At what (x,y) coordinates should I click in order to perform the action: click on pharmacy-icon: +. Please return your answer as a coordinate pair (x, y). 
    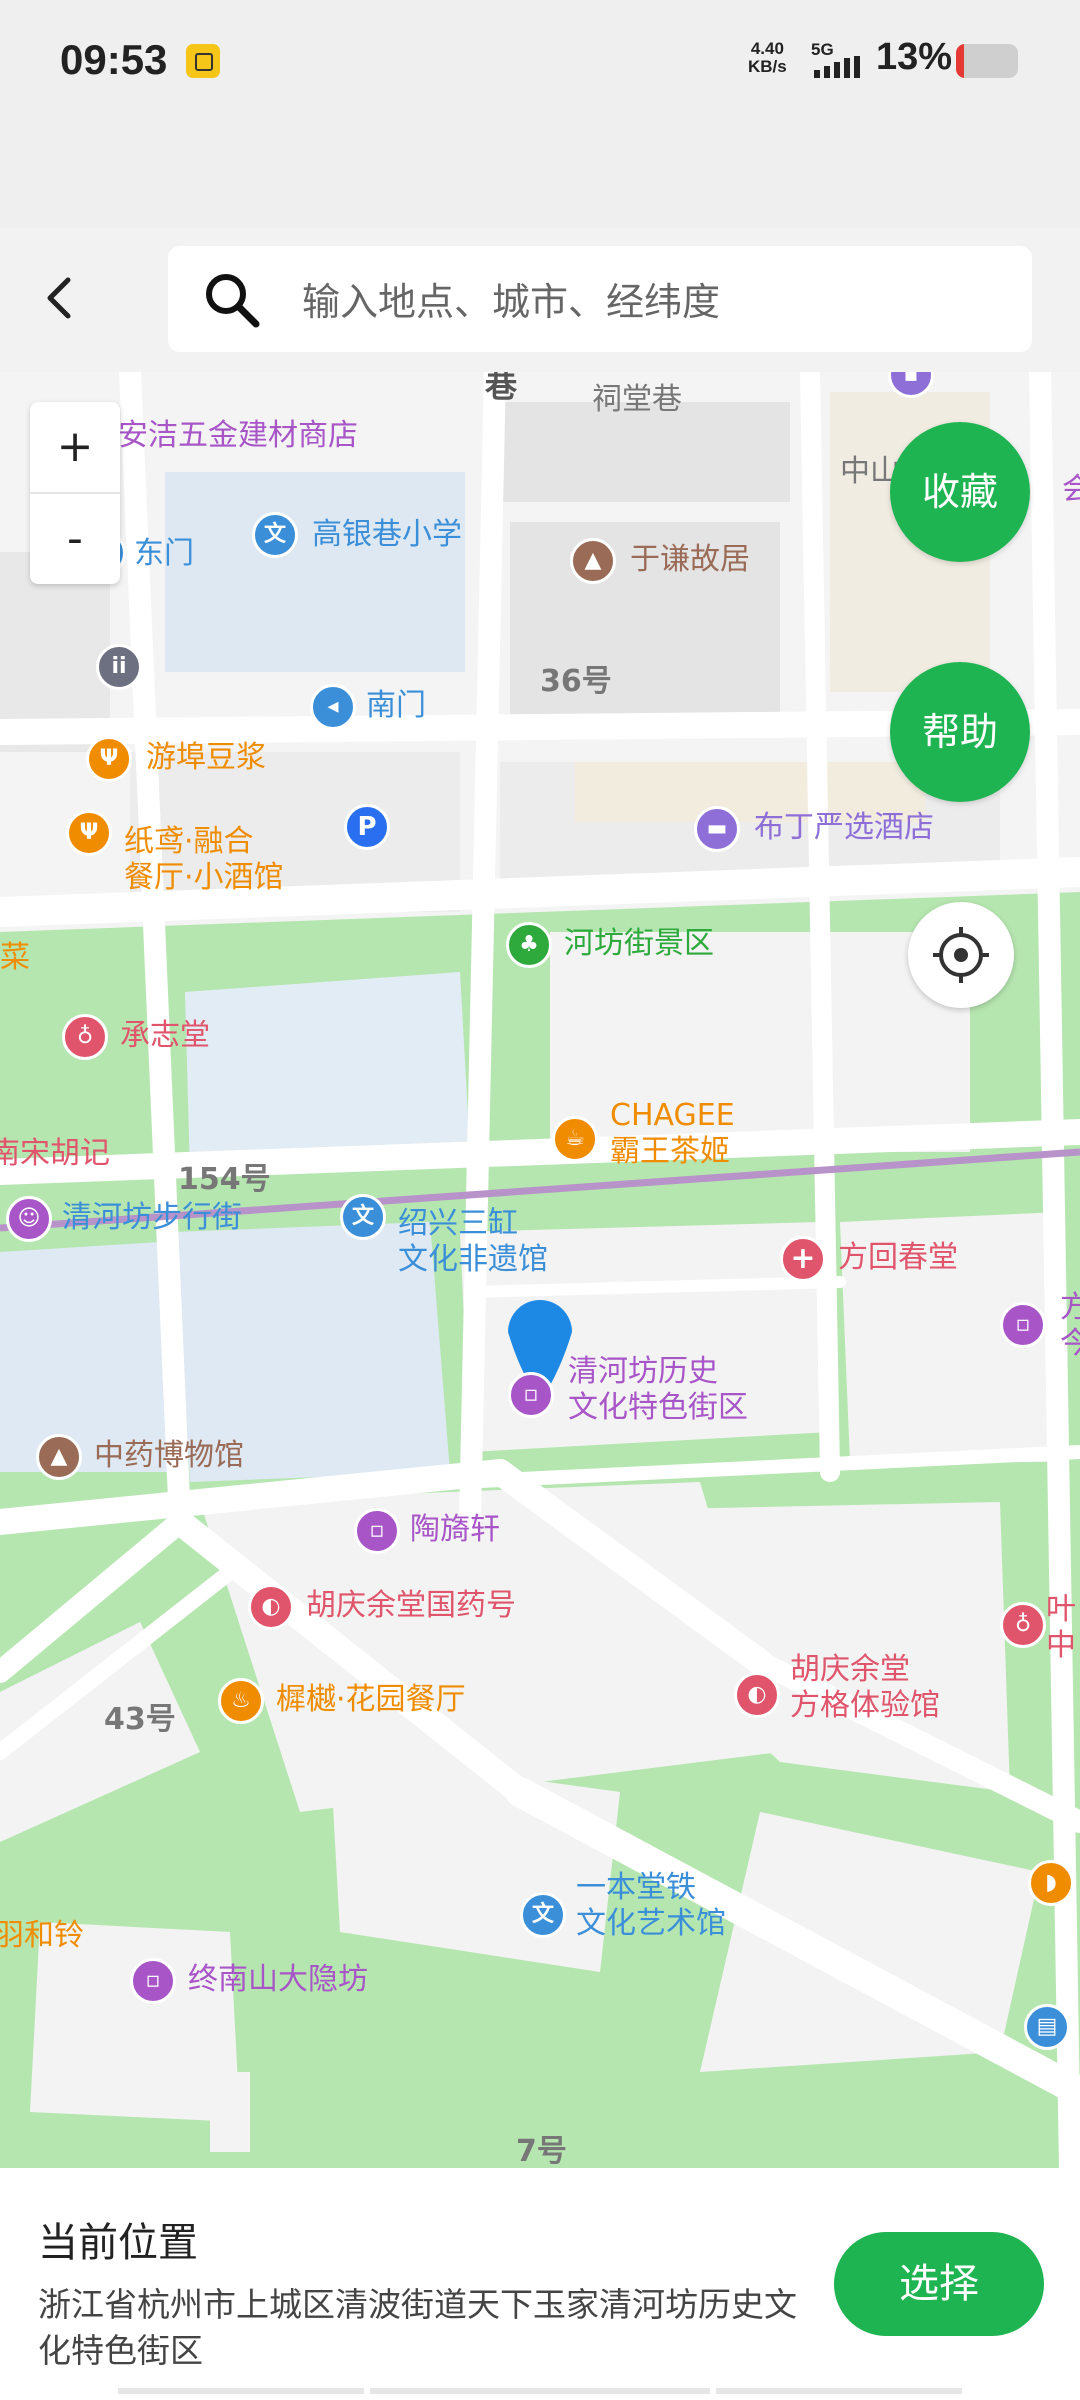
    Looking at the image, I should click on (803, 1259).